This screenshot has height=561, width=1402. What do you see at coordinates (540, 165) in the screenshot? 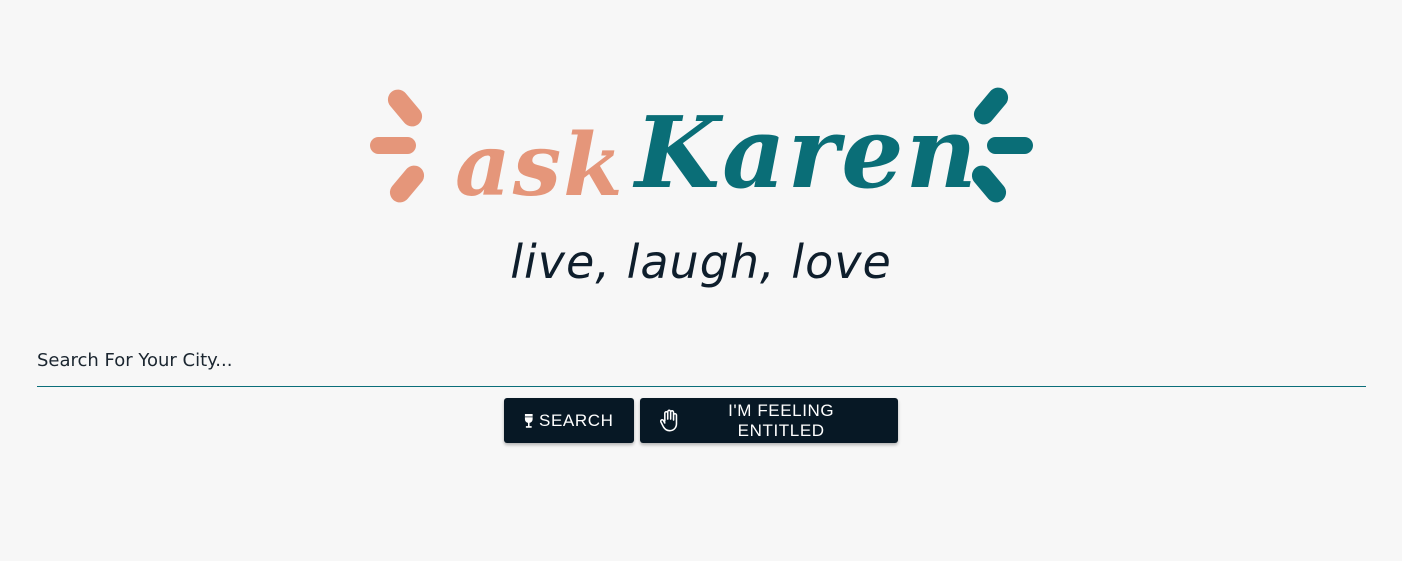
I see `logo-ask-text: ask` at bounding box center [540, 165].